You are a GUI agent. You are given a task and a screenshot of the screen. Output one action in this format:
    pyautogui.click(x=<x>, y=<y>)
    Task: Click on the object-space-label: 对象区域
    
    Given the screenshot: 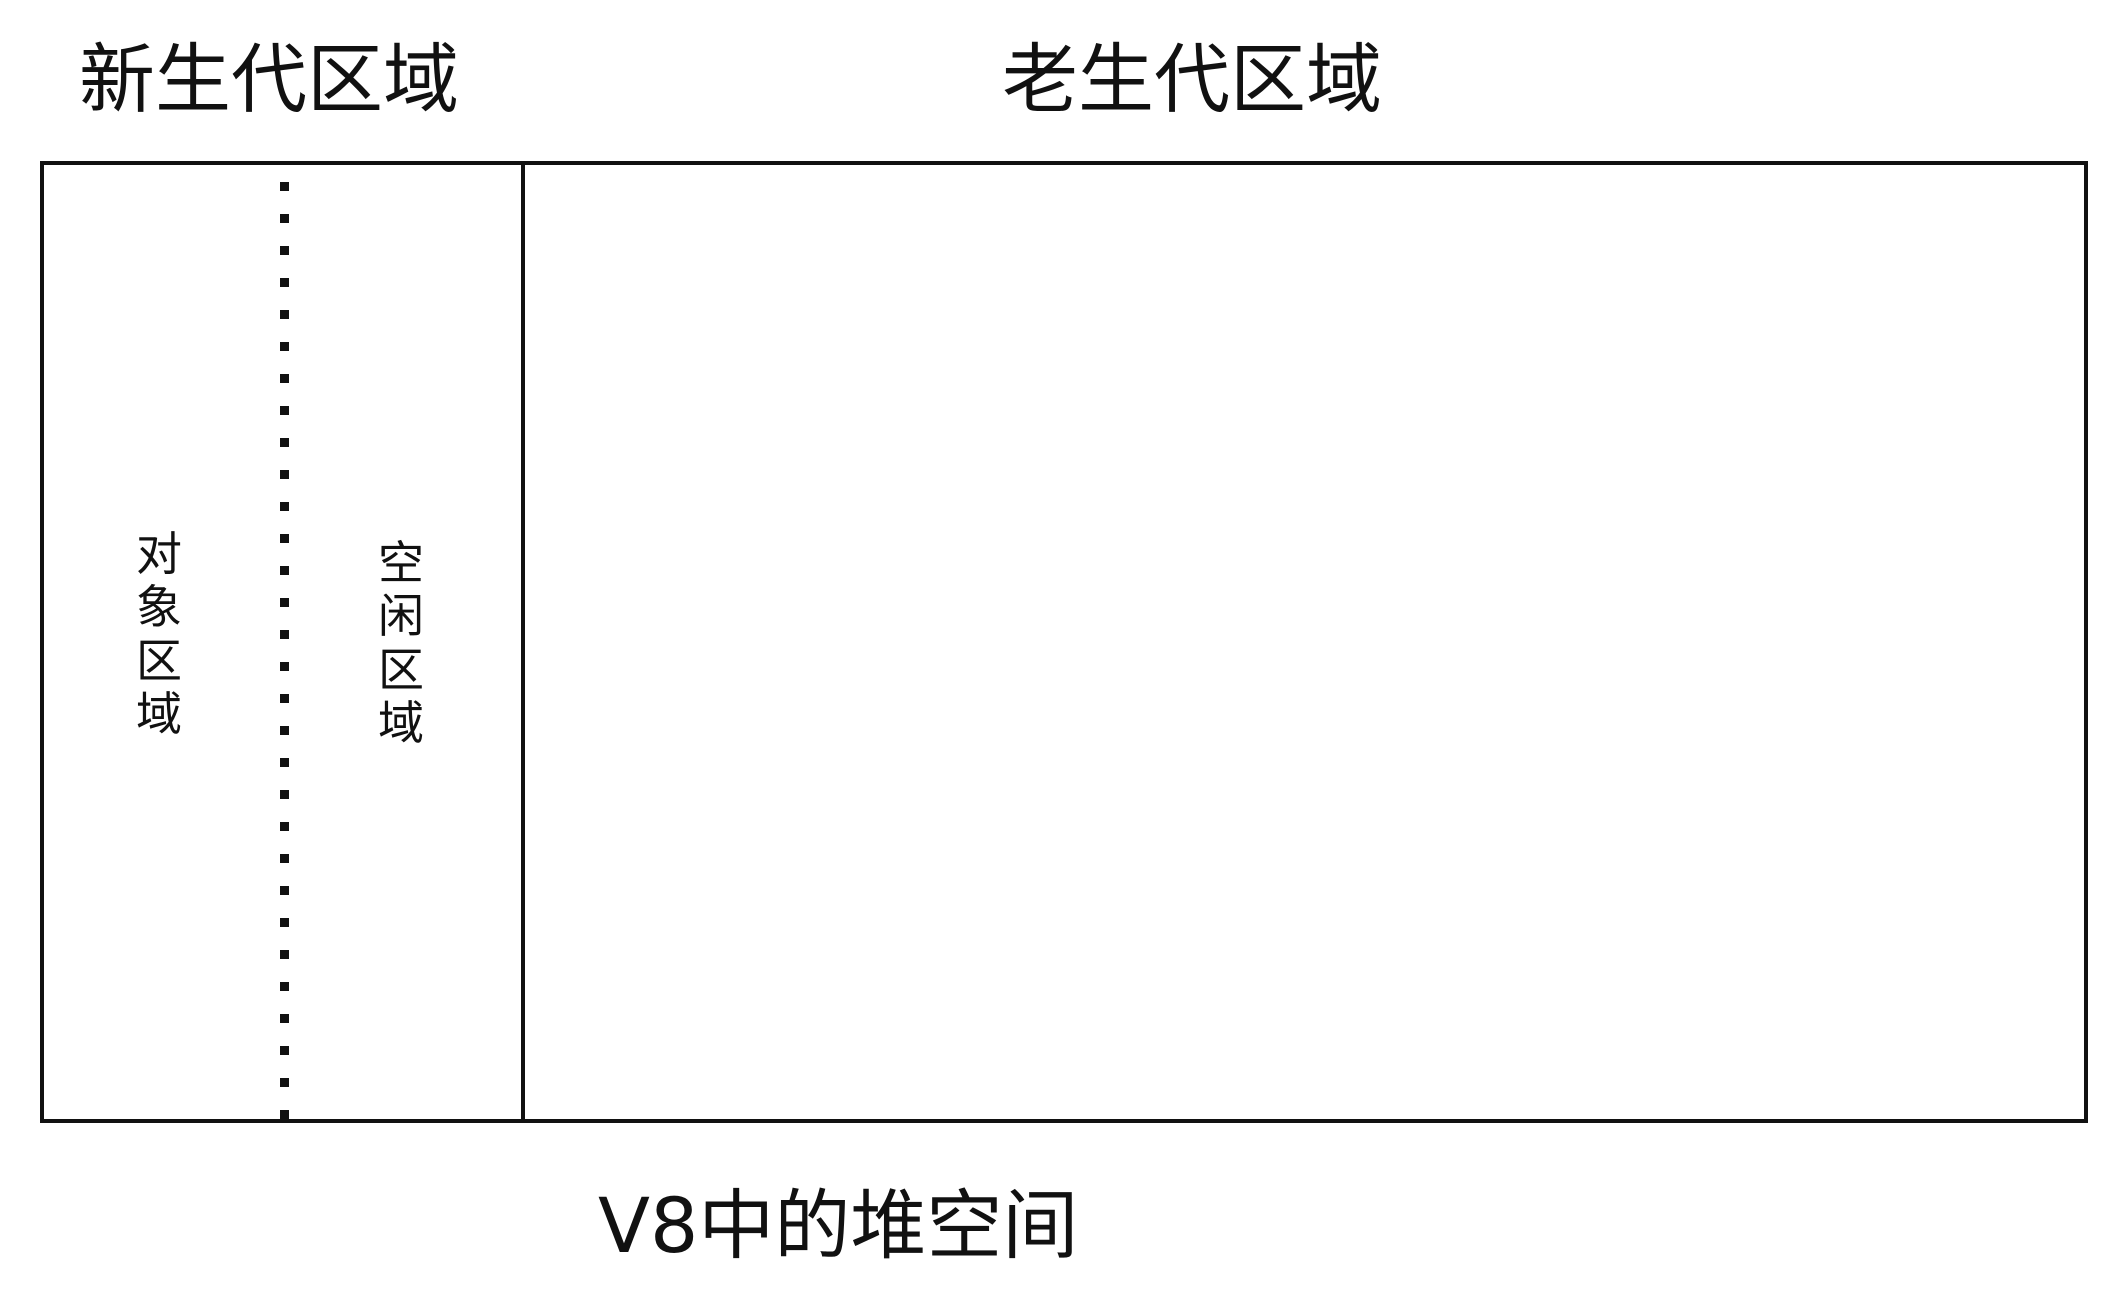 What is the action you would take?
    pyautogui.click(x=159, y=634)
    